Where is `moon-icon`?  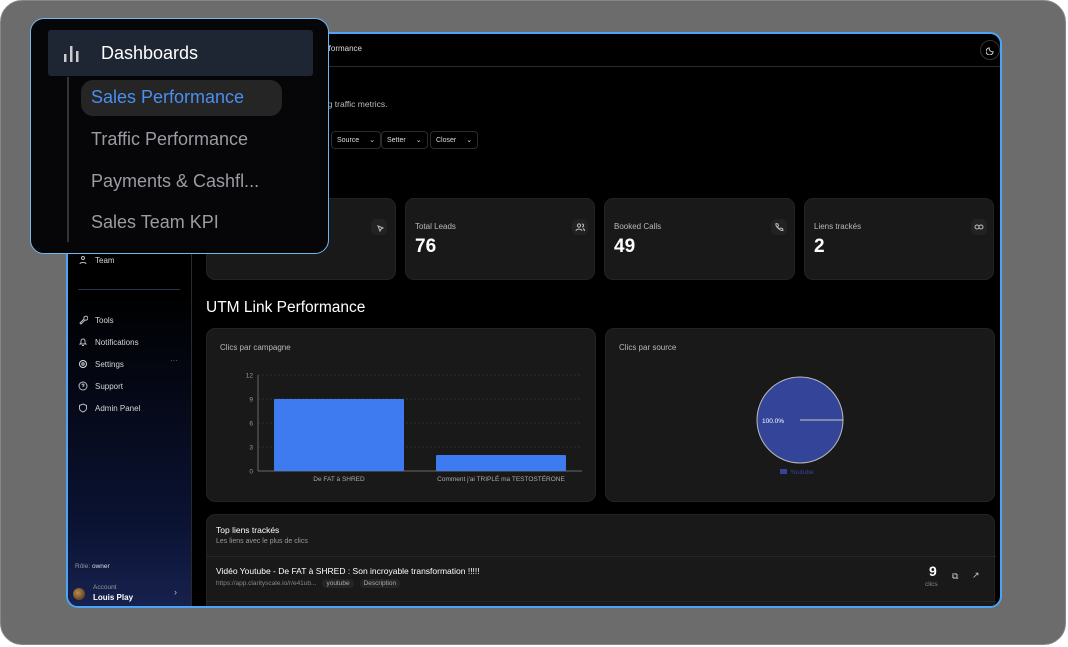 moon-icon is located at coordinates (989, 50).